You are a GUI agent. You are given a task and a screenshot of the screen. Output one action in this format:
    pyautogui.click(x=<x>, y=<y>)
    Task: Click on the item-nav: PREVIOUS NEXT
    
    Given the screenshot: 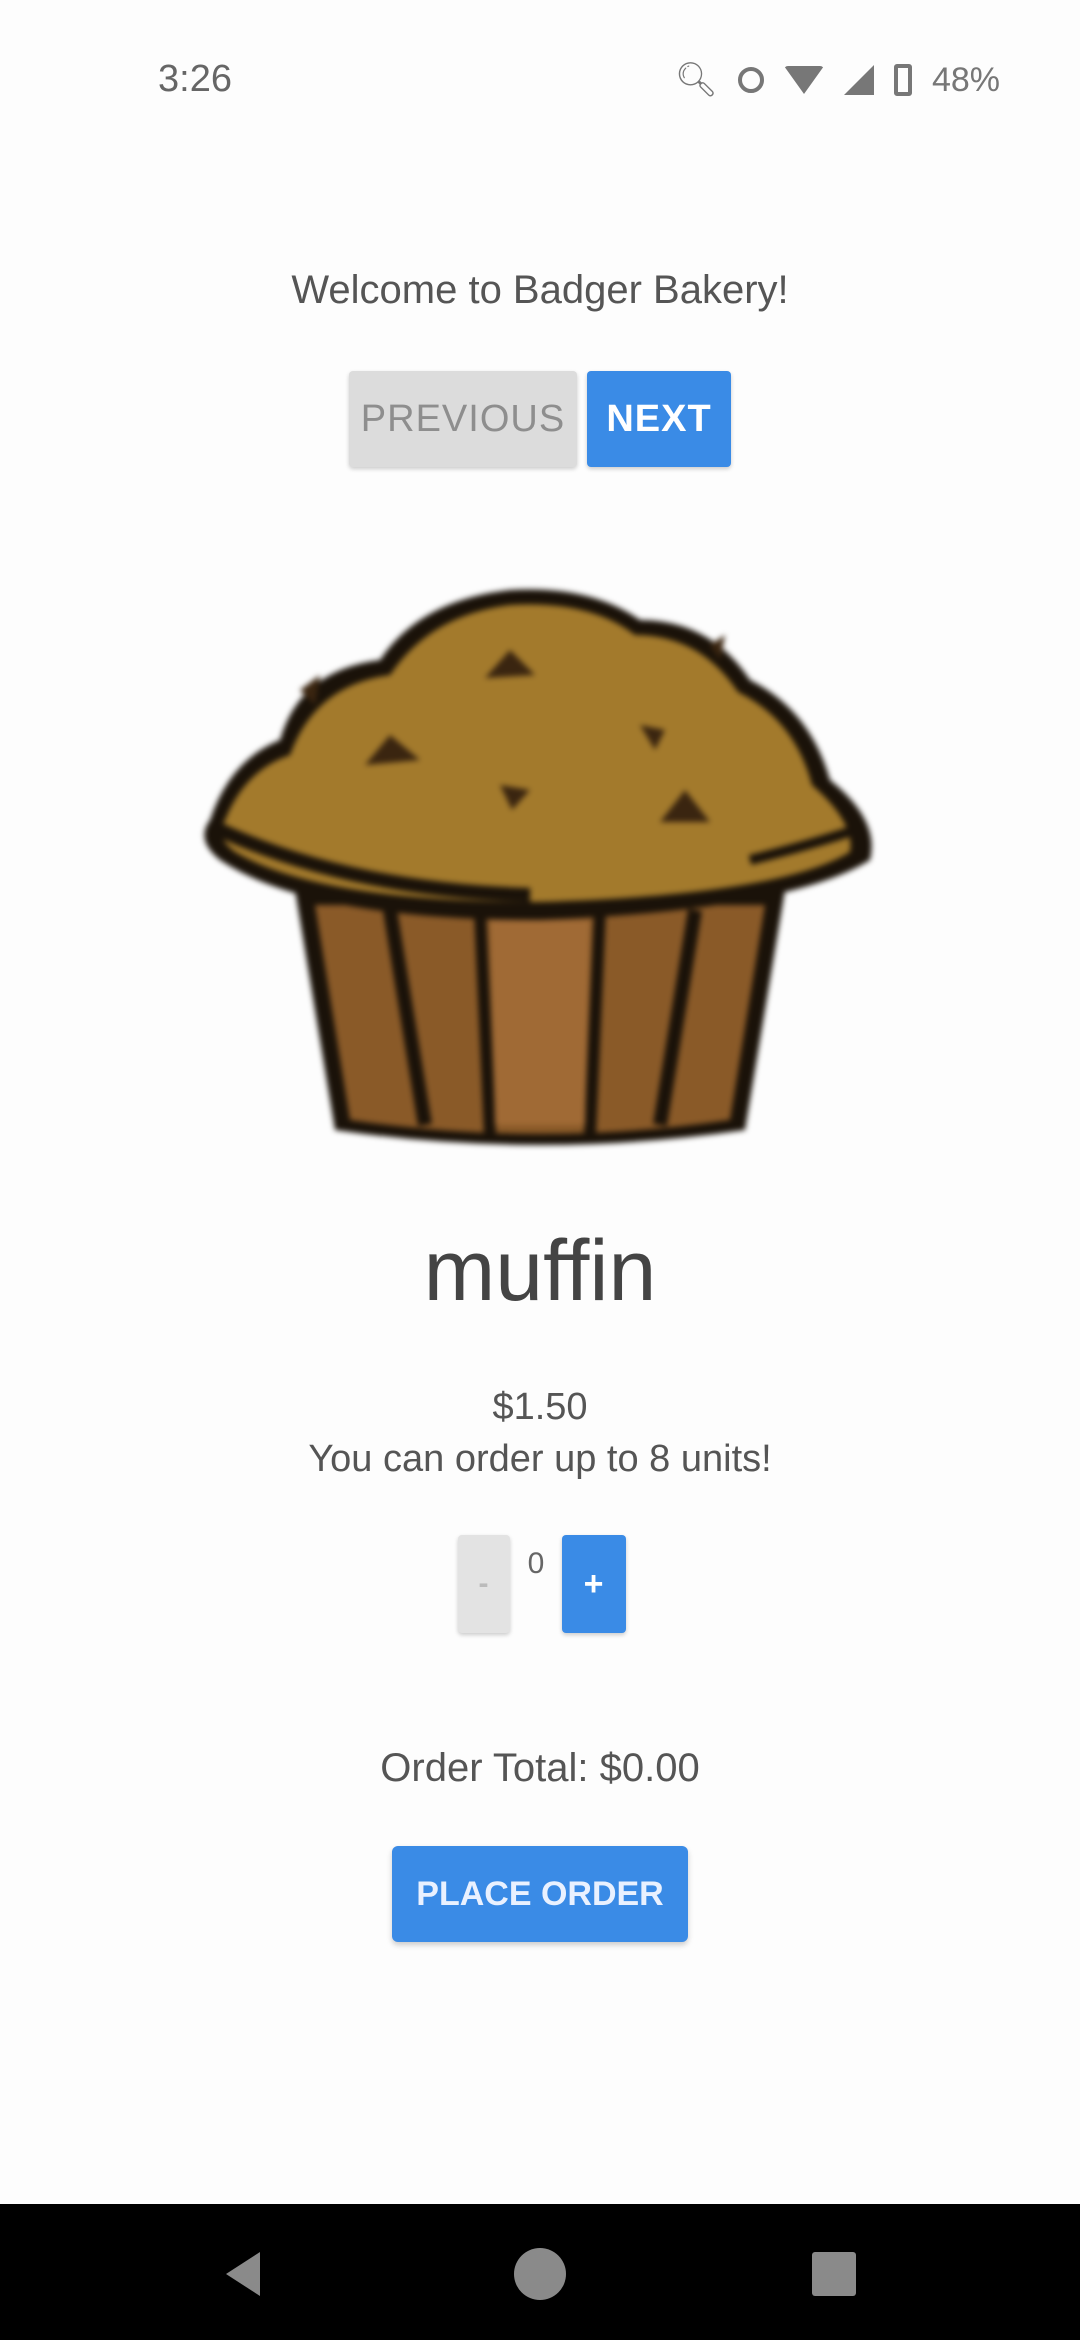 What is the action you would take?
    pyautogui.click(x=540, y=419)
    